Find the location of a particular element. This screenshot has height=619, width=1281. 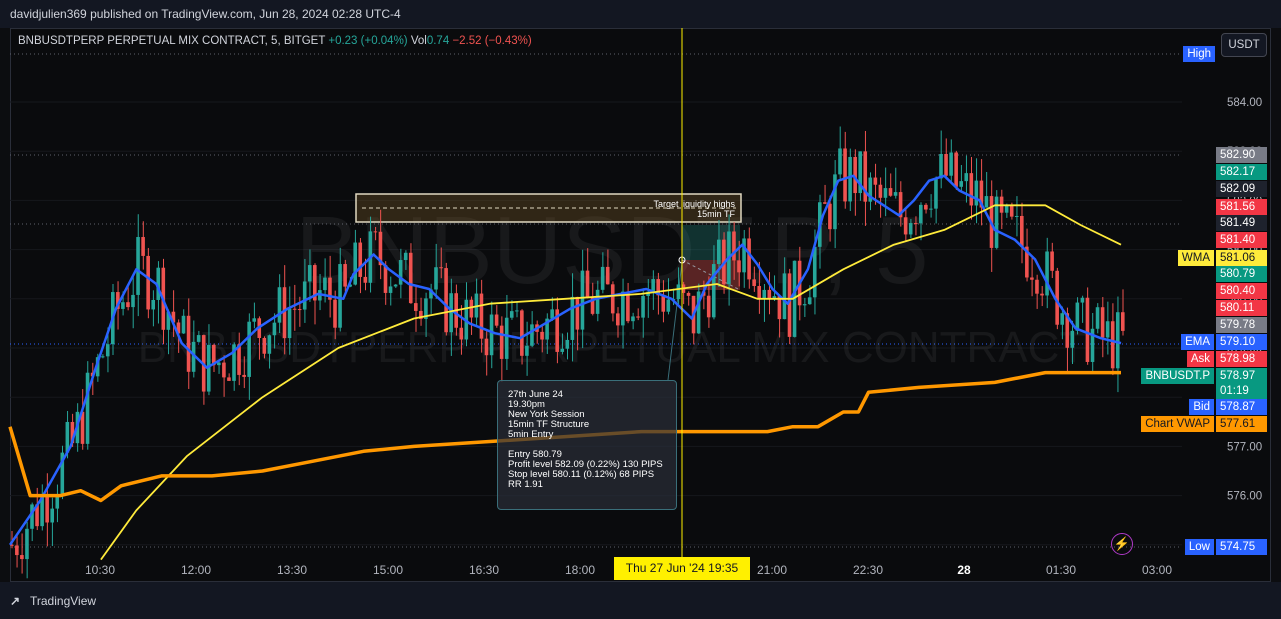

price-label: 581.06 is located at coordinates (1241, 258).